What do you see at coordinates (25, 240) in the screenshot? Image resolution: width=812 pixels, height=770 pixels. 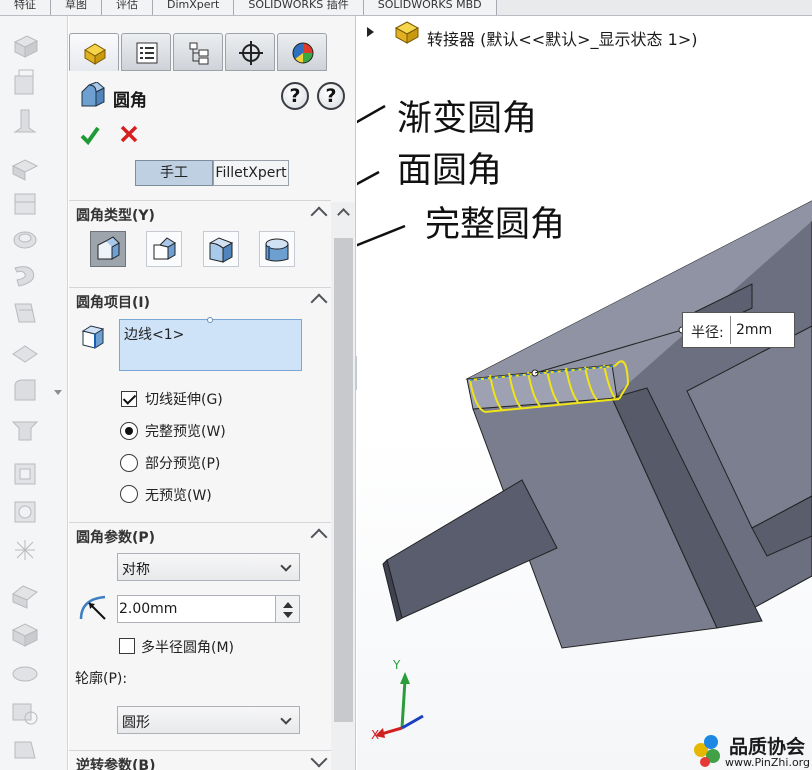 I see `revolve-cut-icon` at bounding box center [25, 240].